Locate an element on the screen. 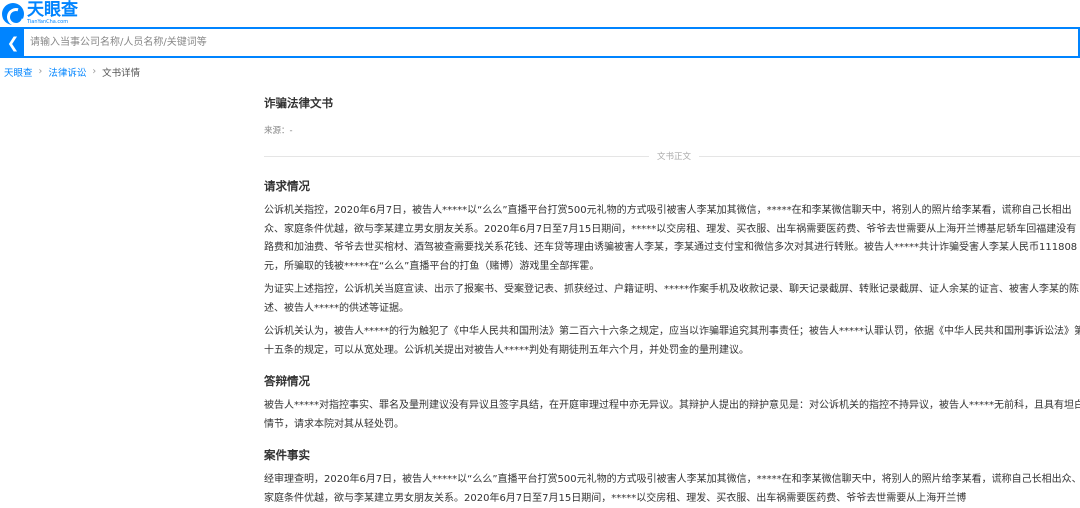  logo-text-group: 天眼查 TianYanCha.com is located at coordinates (52, 13).